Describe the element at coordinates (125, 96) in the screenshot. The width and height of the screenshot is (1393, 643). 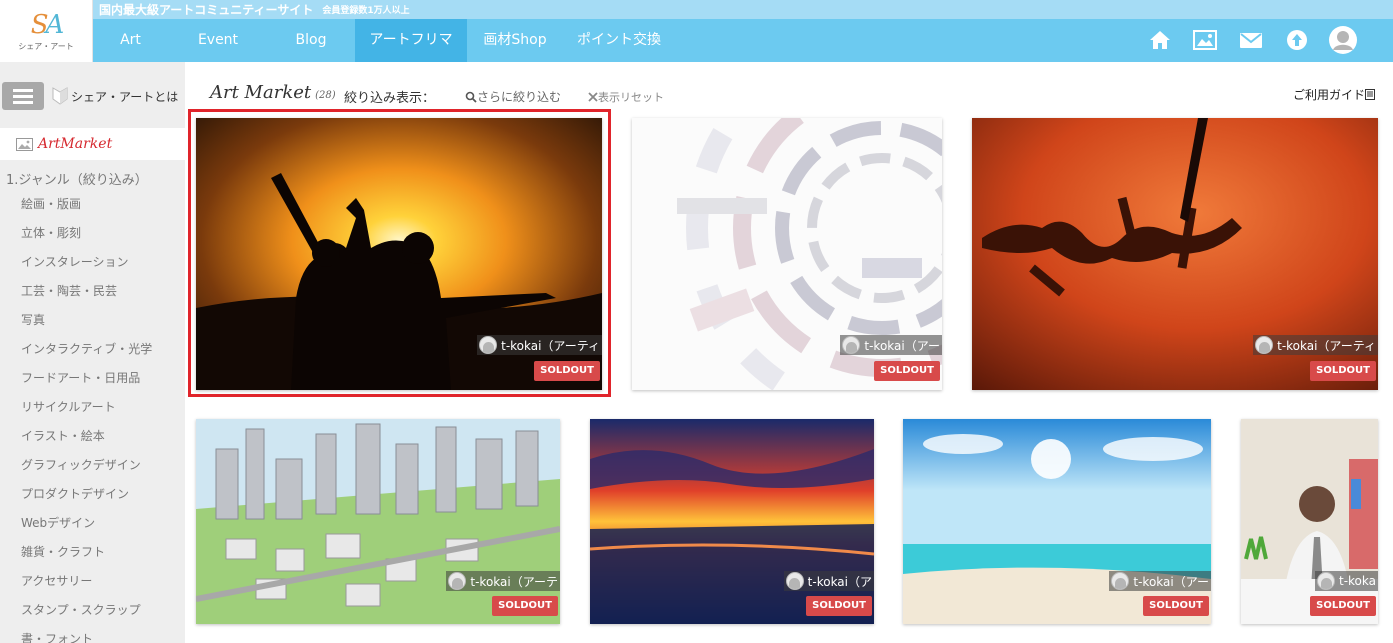
I see `about-label: シェア・アートとは` at that location.